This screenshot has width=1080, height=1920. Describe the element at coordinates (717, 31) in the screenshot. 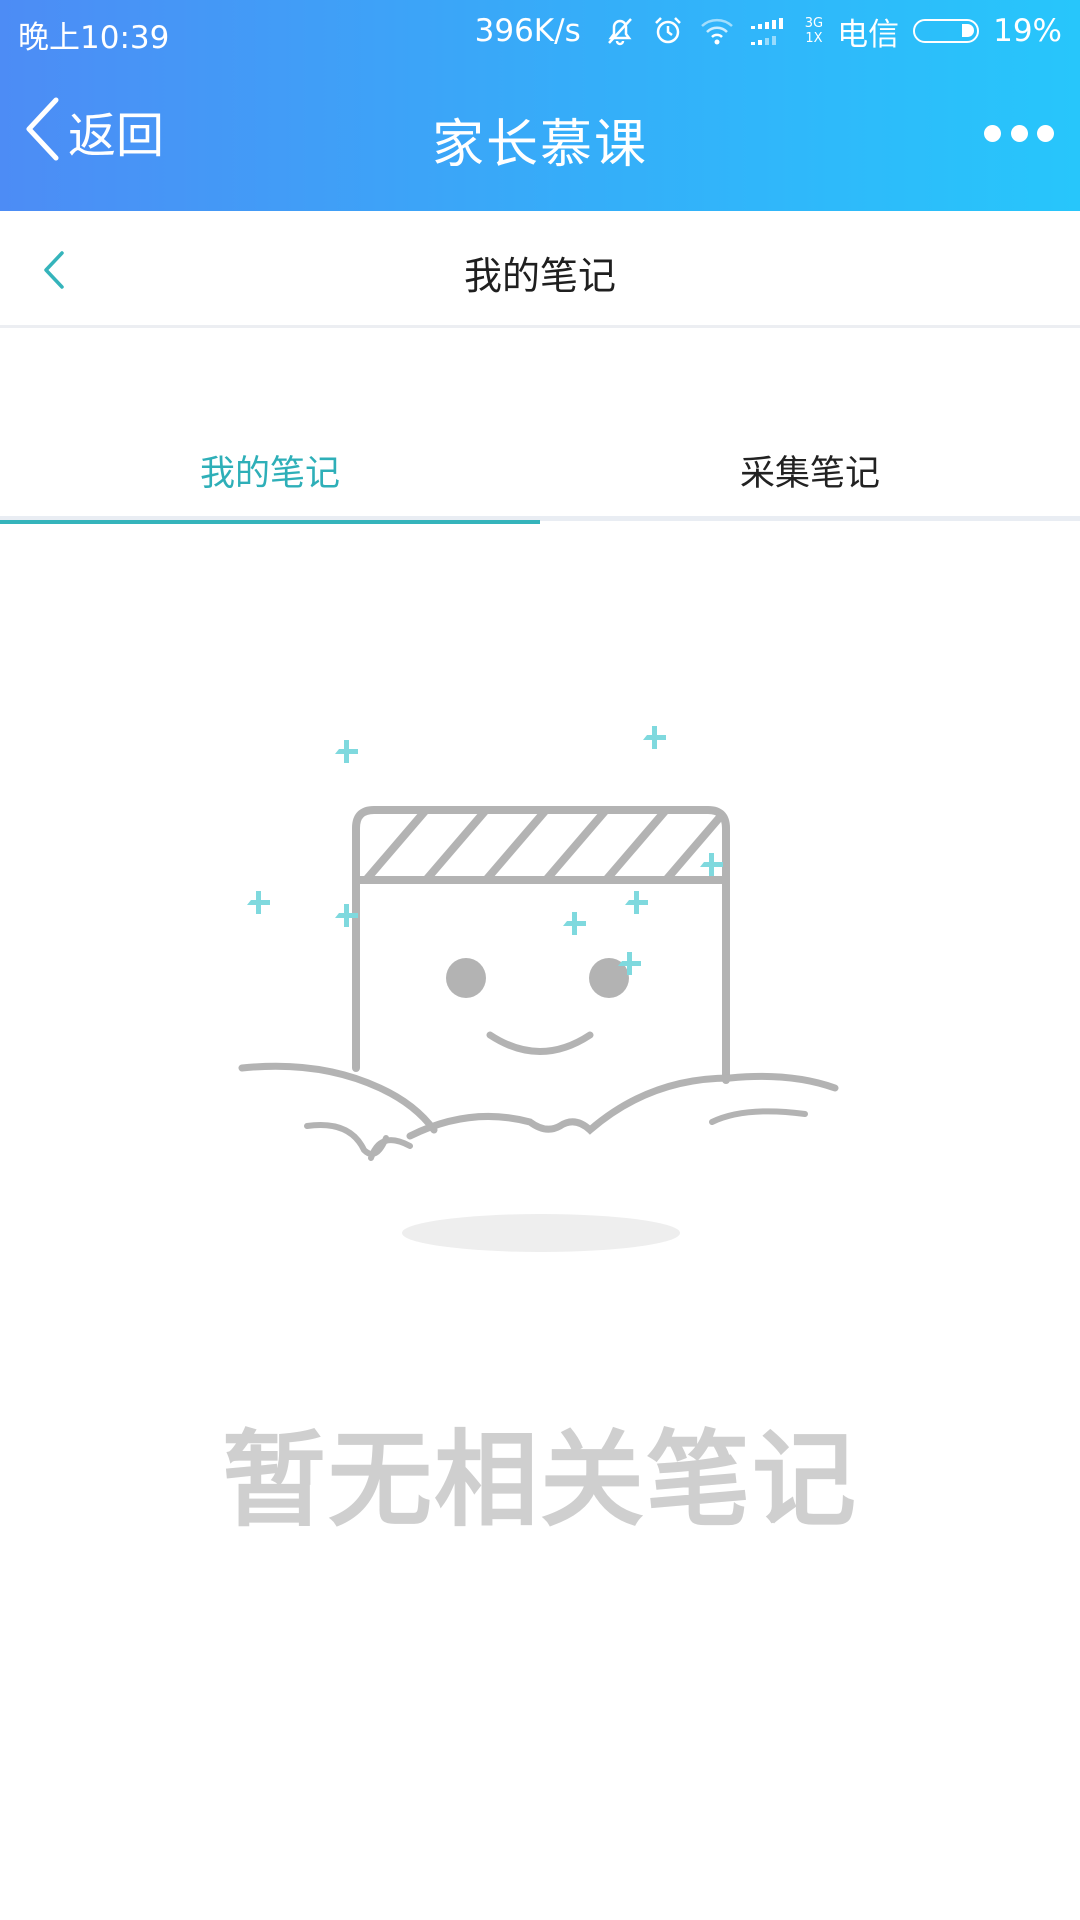

I see `wifi-icon` at that location.